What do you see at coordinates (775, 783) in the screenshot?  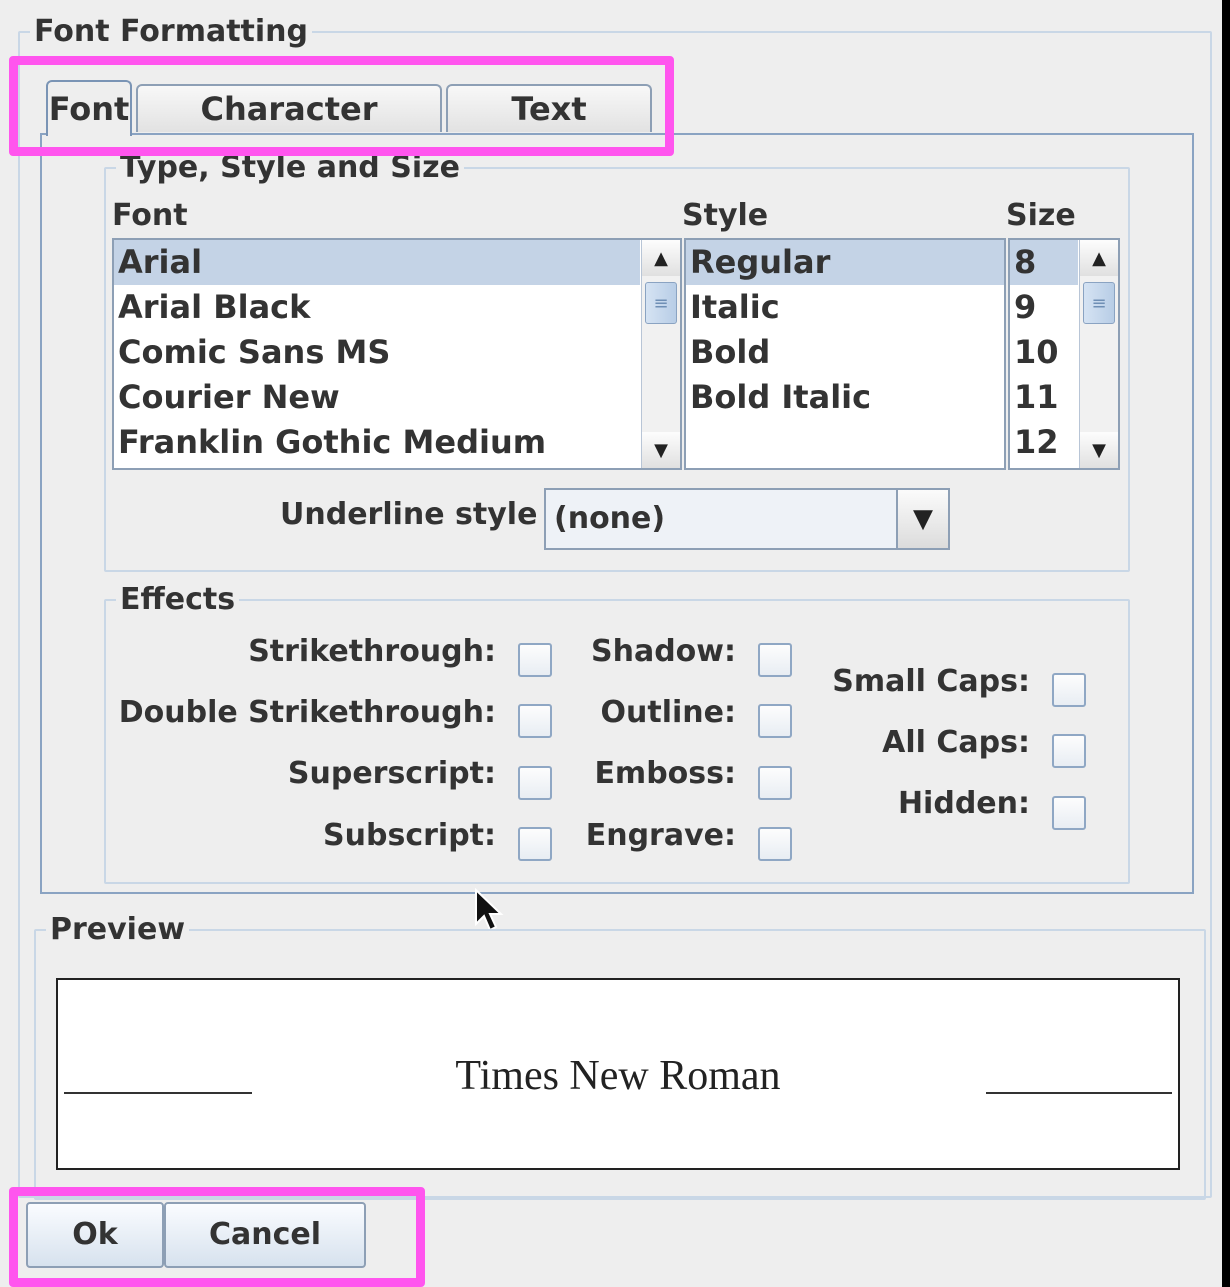 I see `emboss-checkbox` at bounding box center [775, 783].